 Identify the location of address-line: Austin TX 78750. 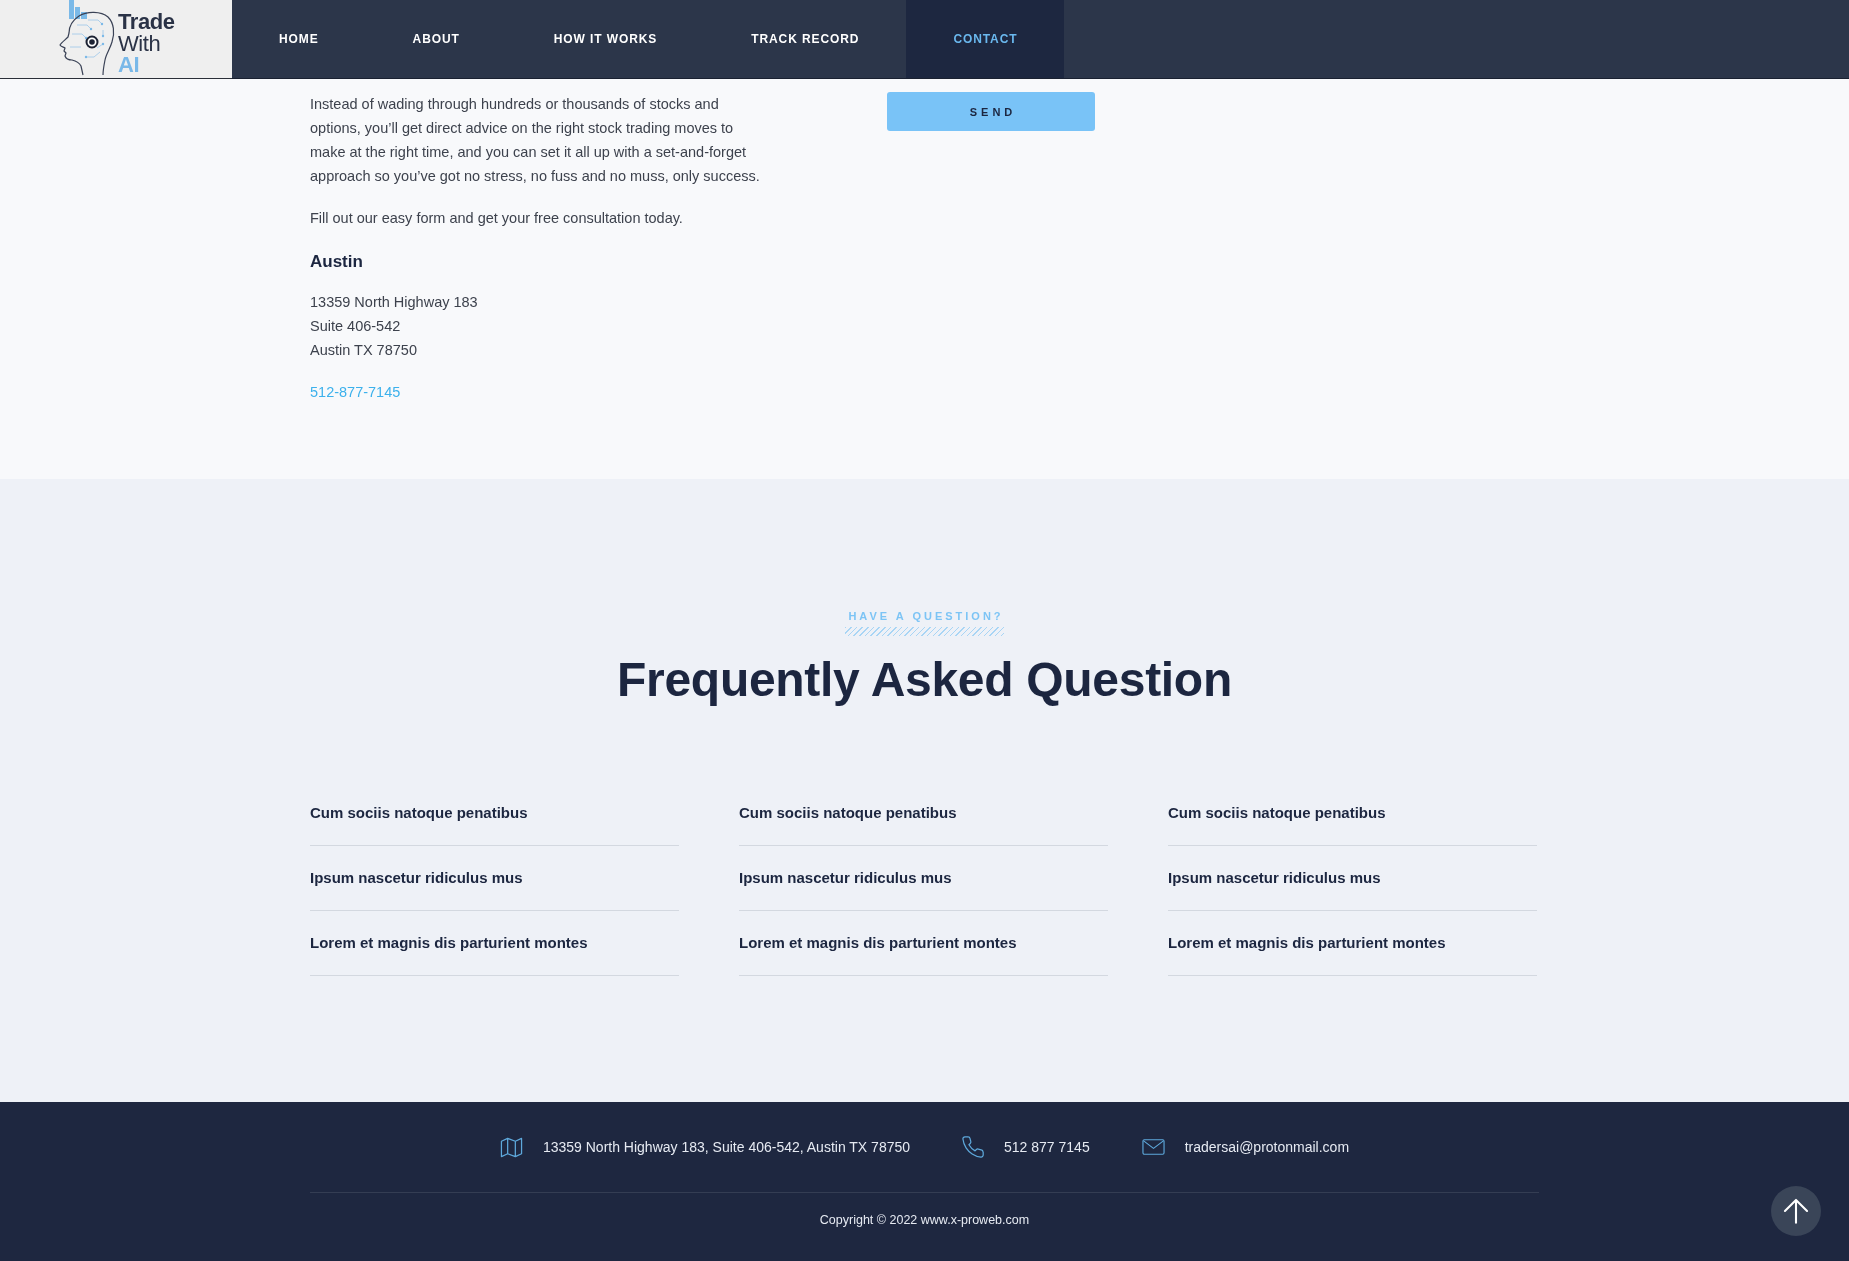
(363, 350).